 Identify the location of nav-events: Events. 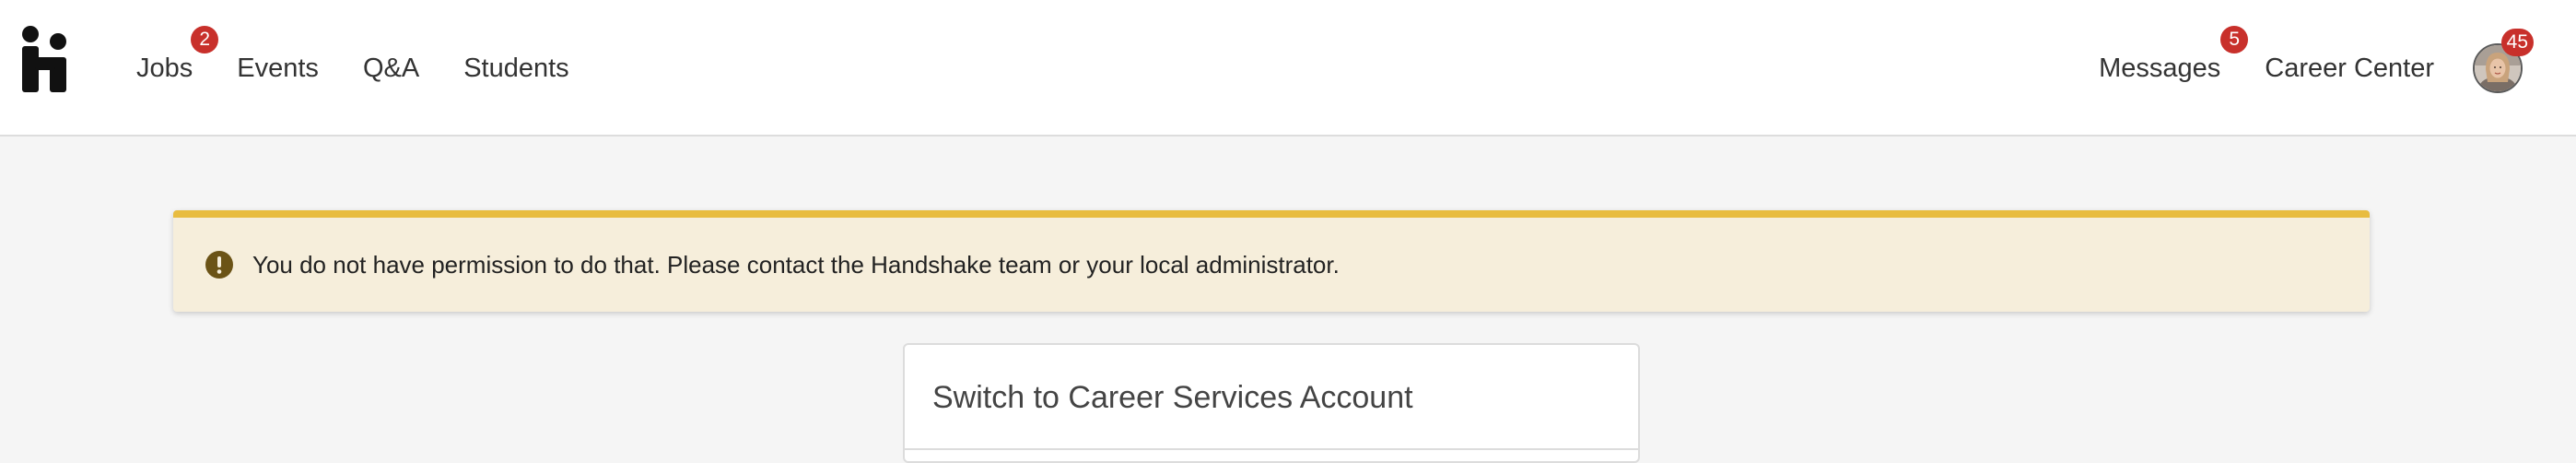
(278, 68).